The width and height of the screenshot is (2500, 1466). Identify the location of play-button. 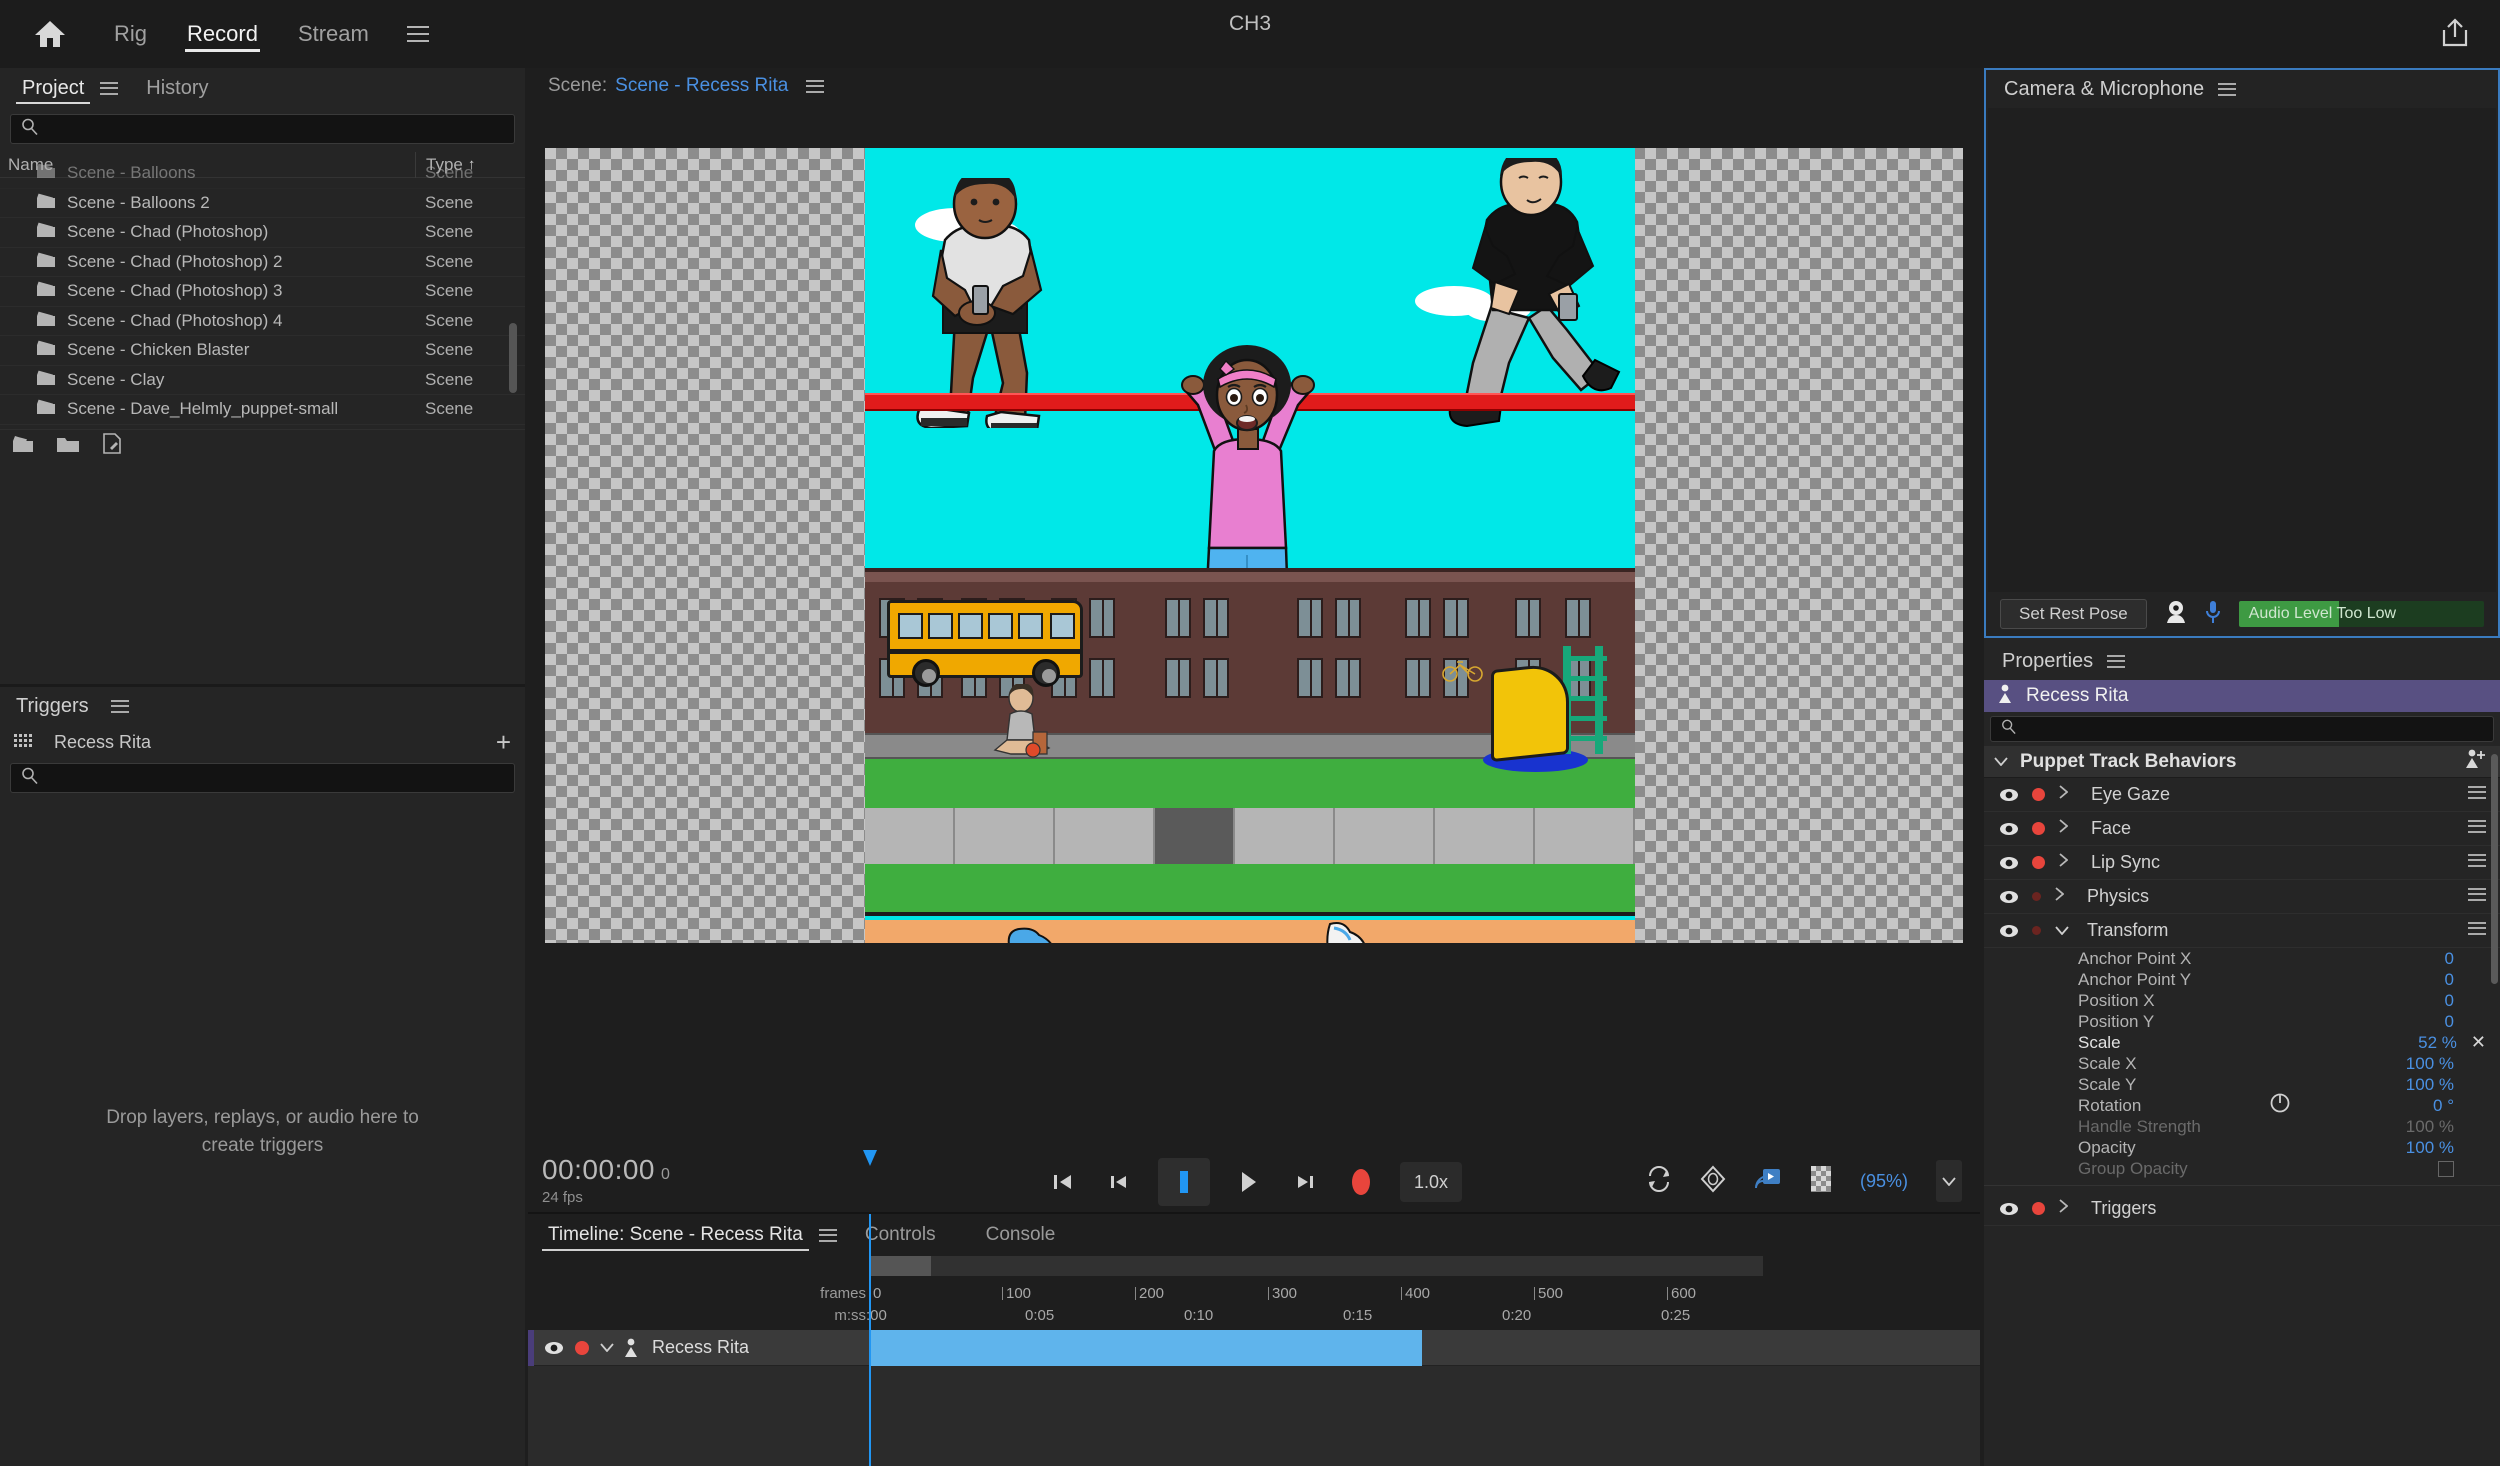
(1249, 1182).